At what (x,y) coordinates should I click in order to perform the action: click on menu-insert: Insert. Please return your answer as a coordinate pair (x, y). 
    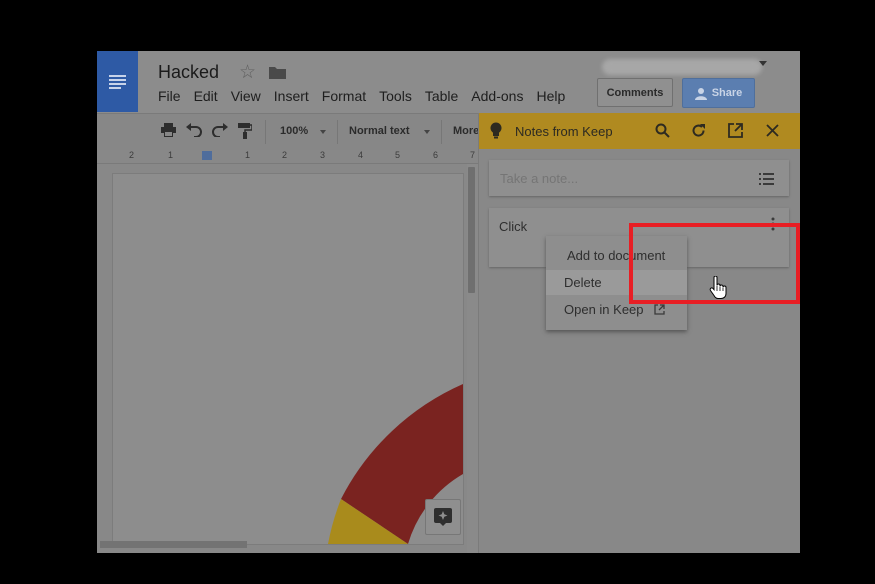
    Looking at the image, I should click on (291, 96).